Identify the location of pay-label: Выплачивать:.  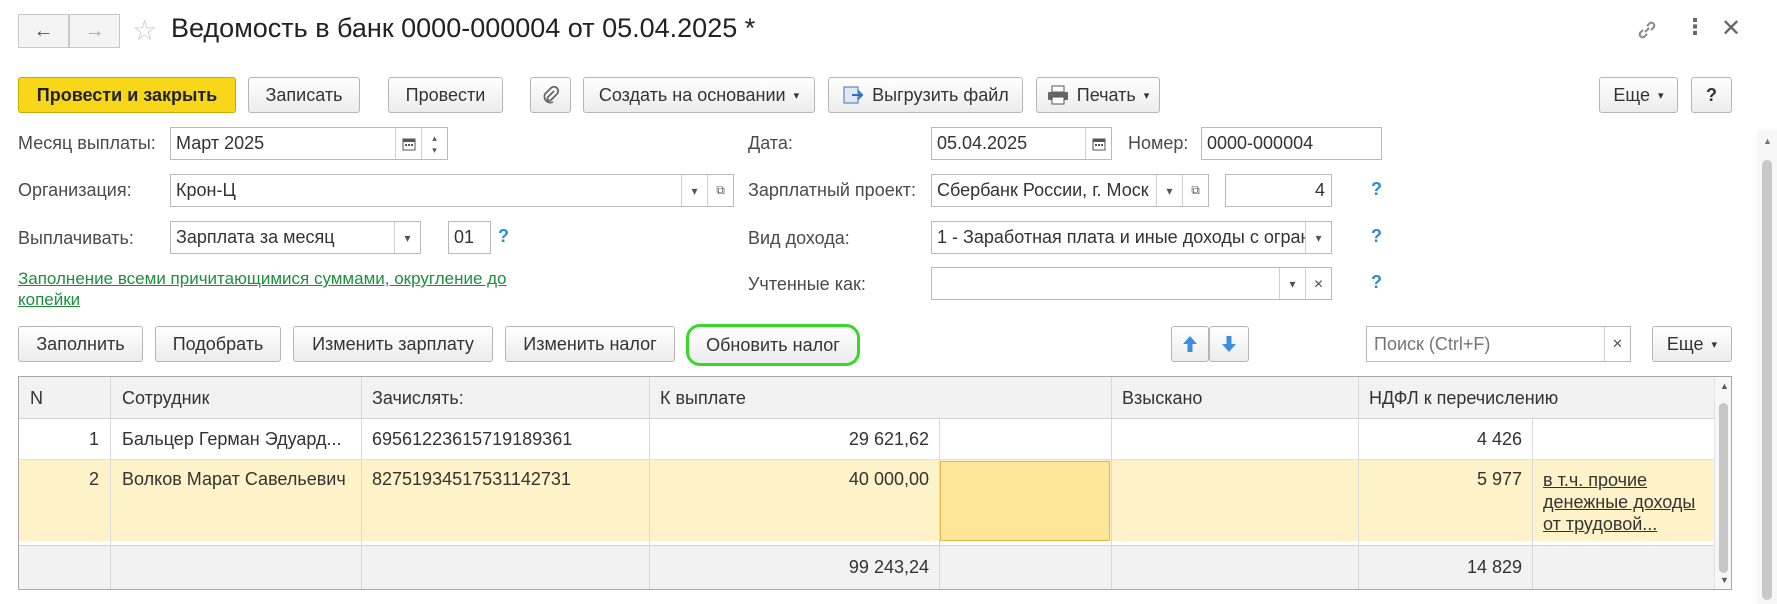
(76, 238).